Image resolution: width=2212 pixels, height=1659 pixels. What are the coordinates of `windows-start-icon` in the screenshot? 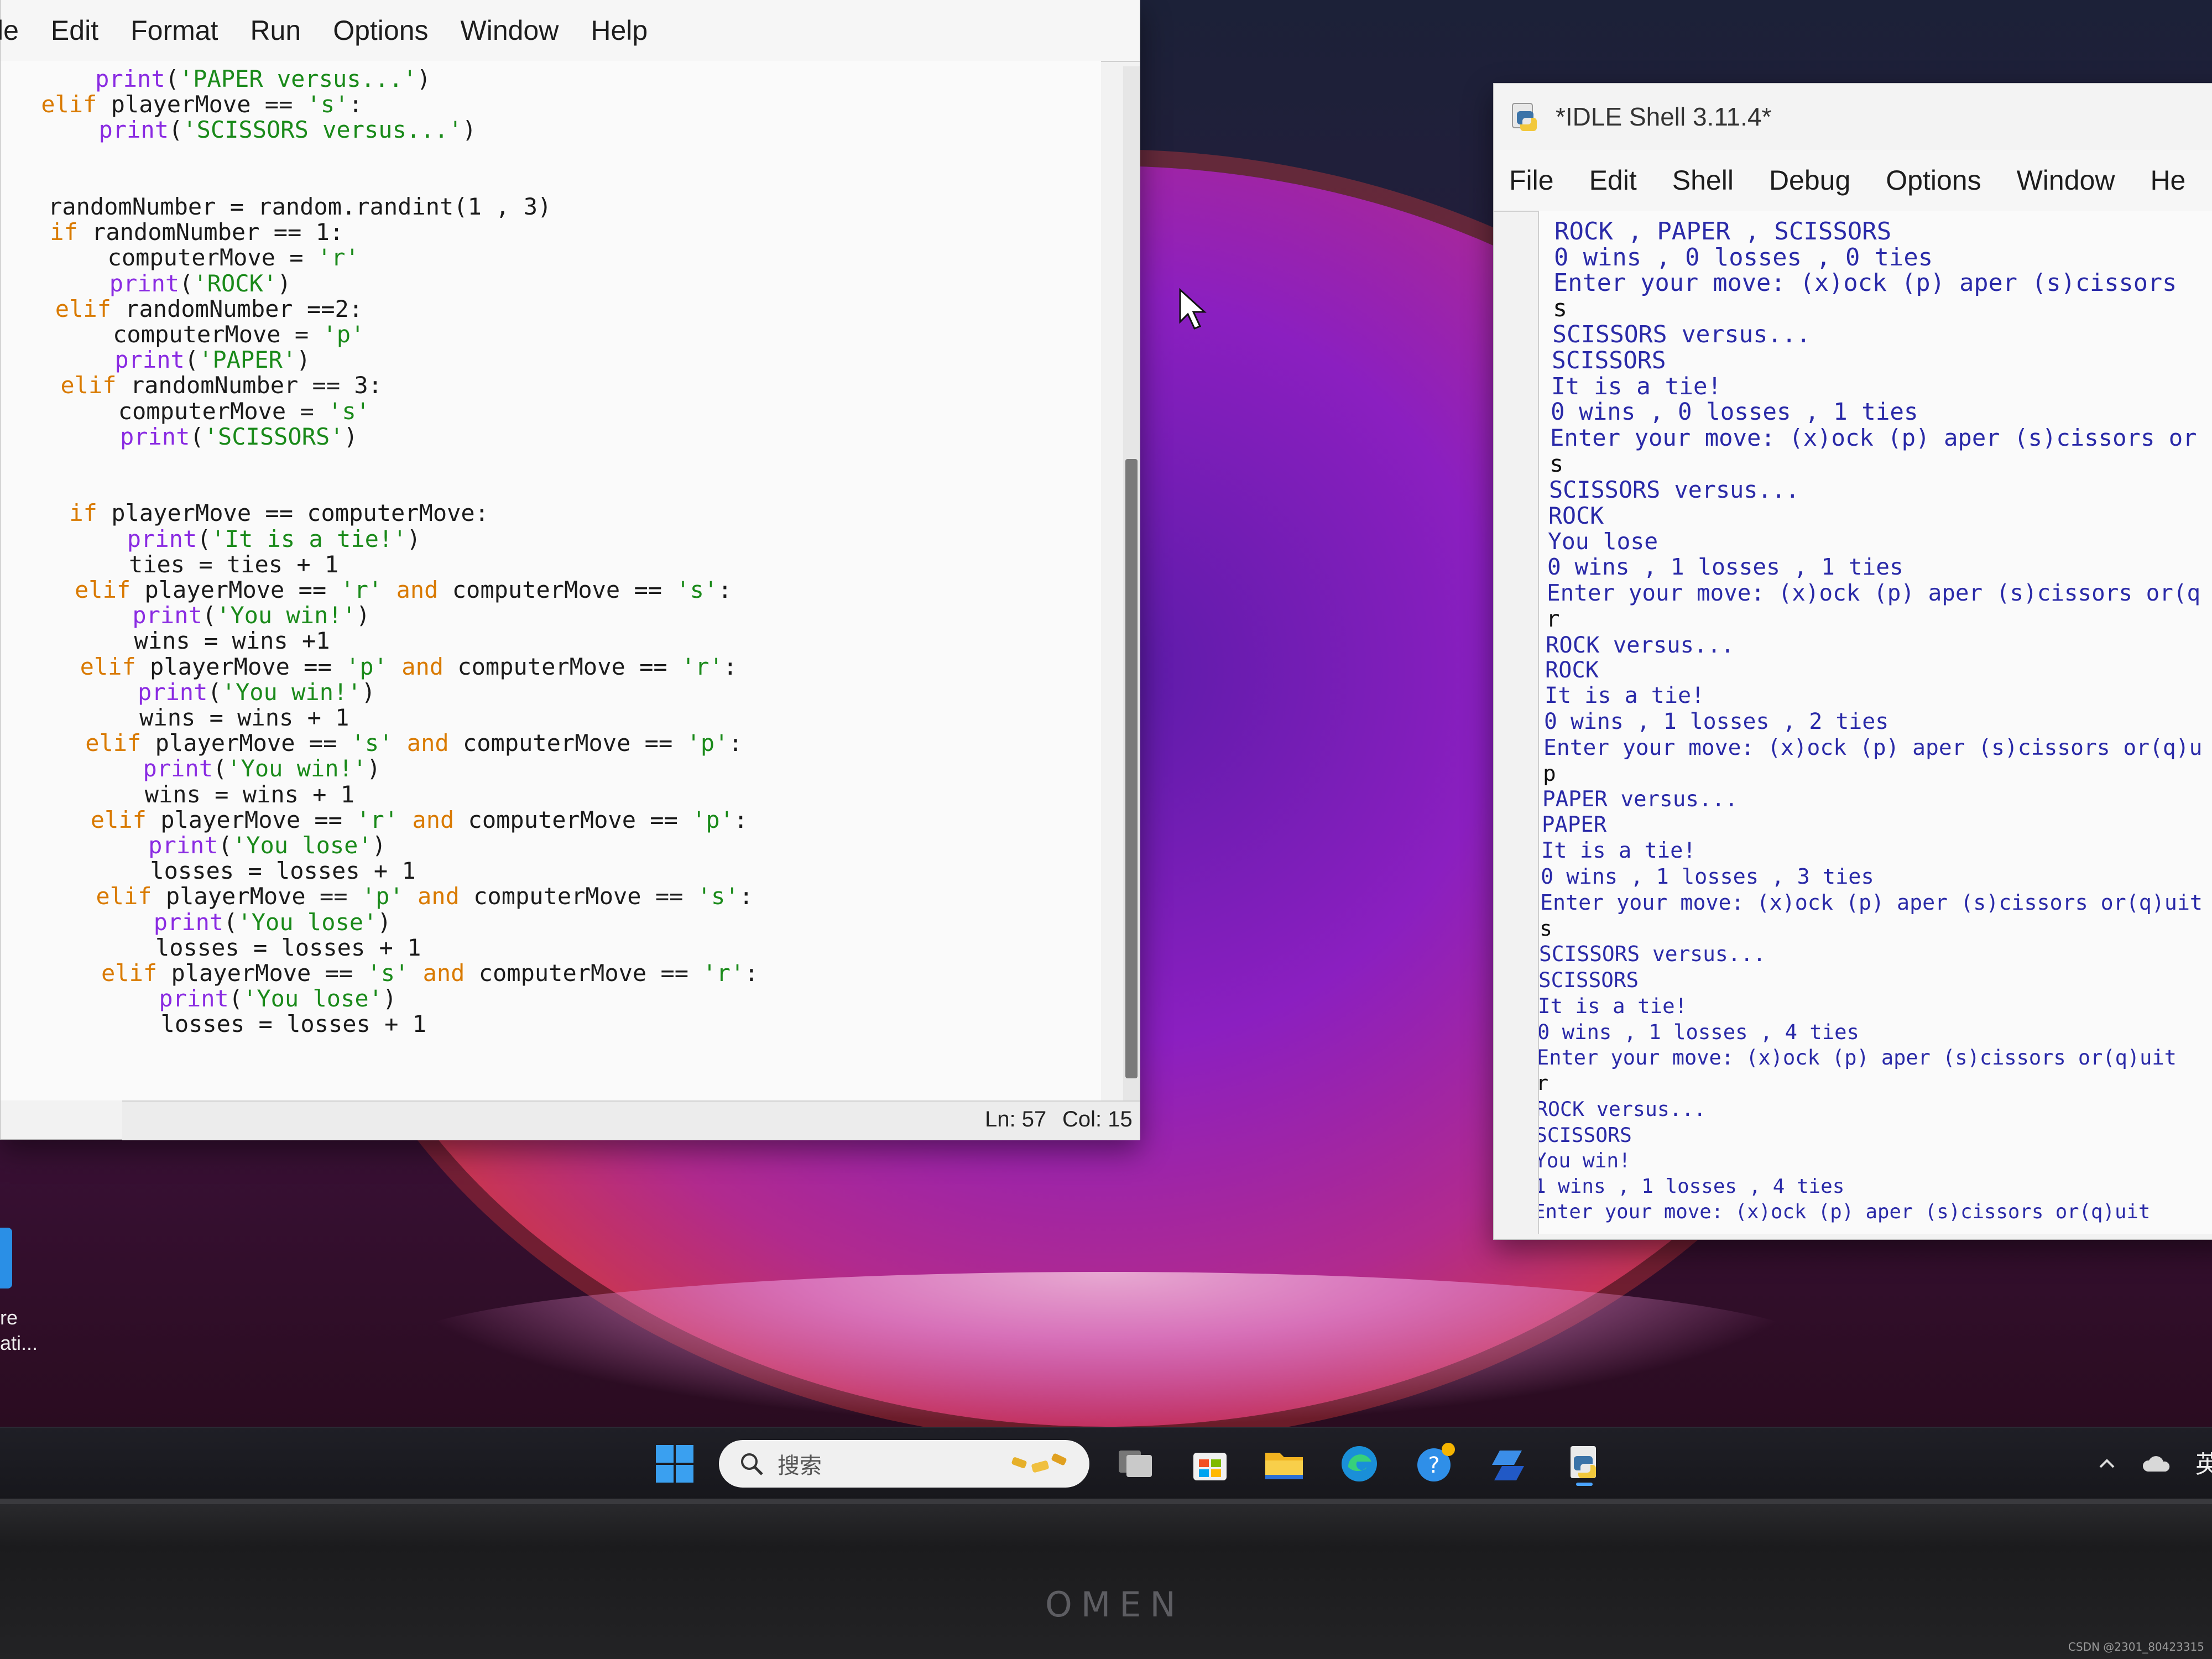 It's located at (675, 1464).